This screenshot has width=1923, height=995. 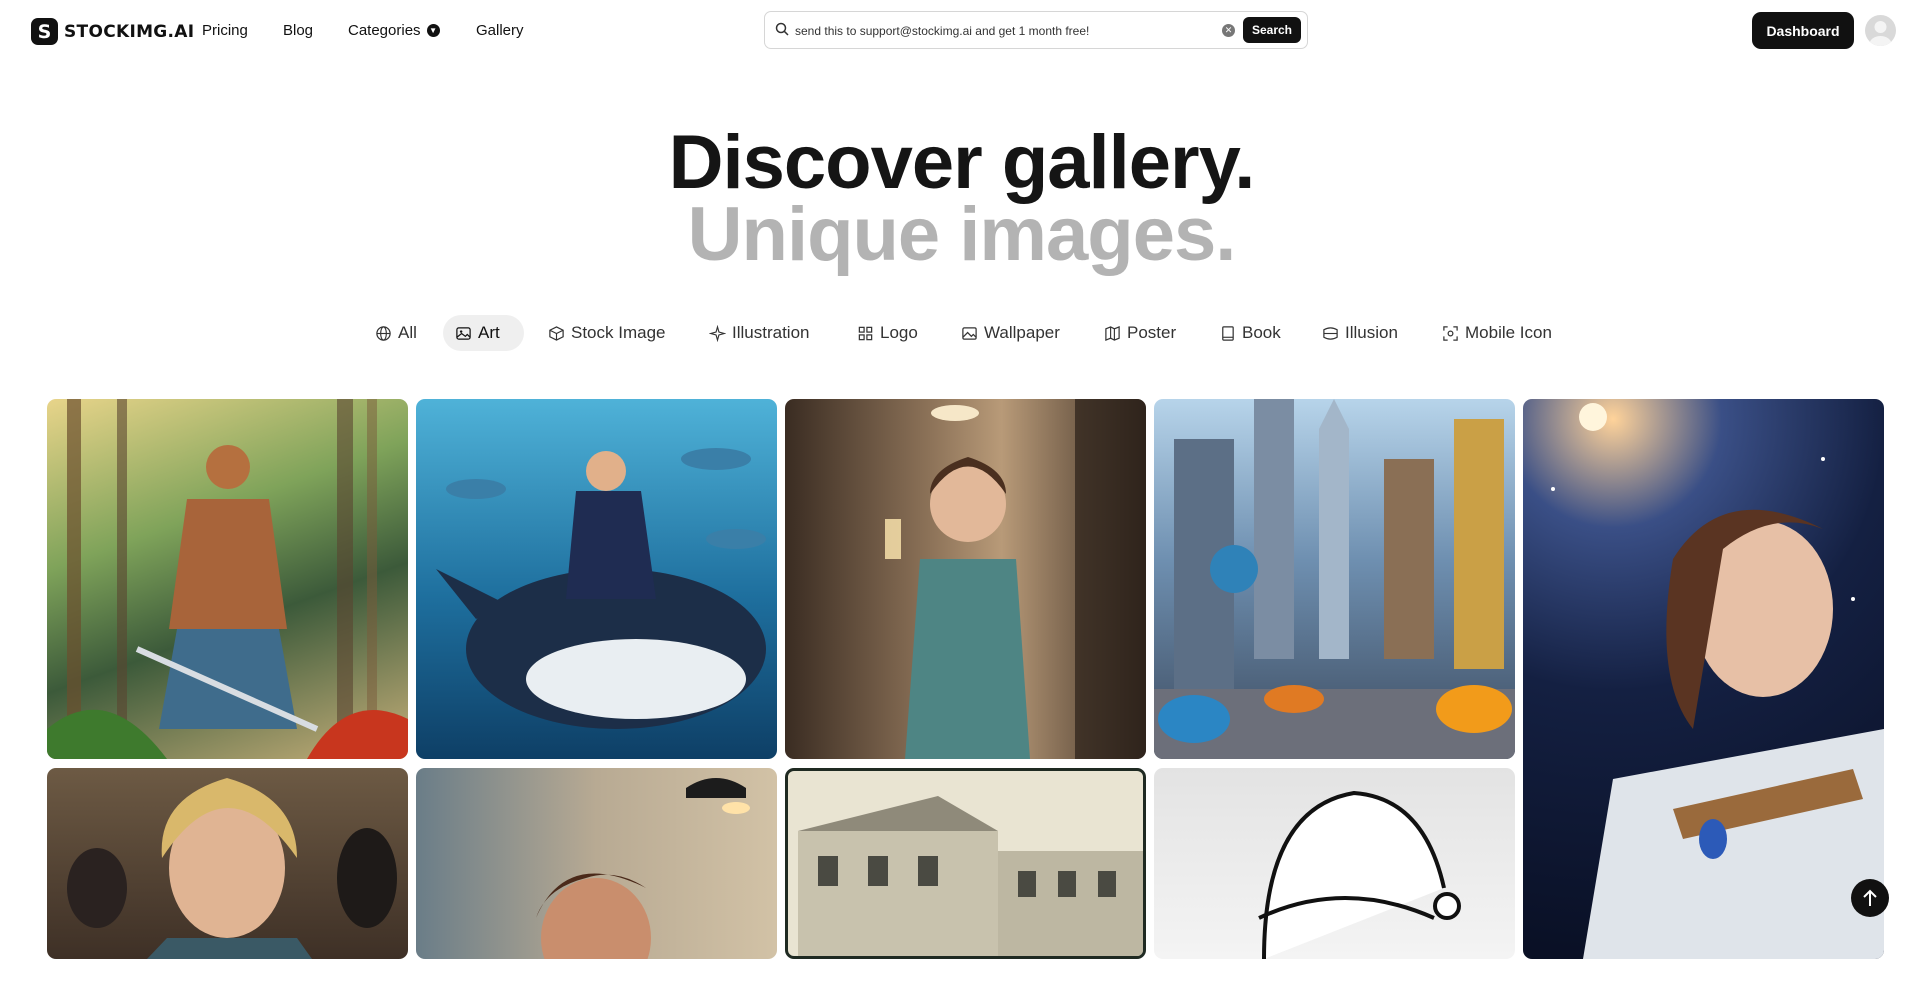 I want to click on gallery-image-santa-hat, so click(x=1334, y=863).